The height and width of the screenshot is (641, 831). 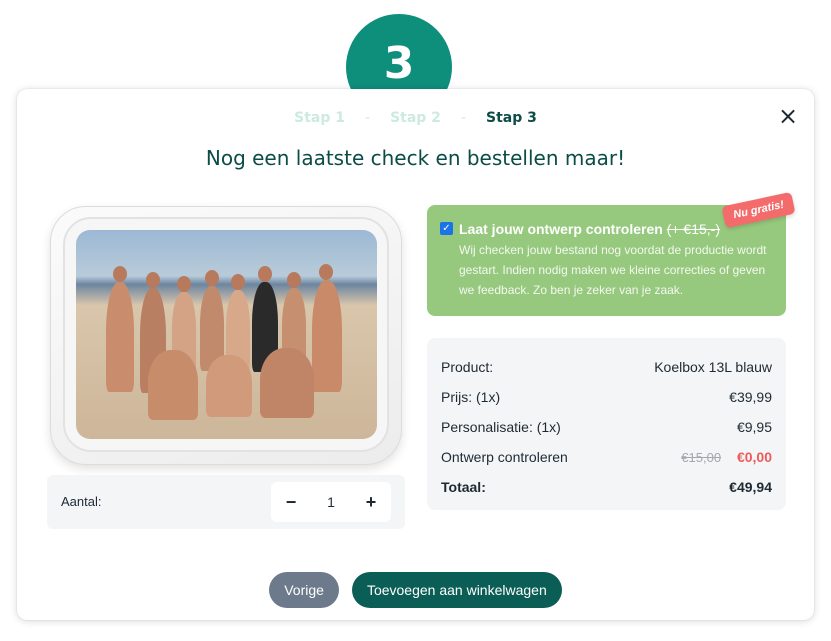 I want to click on total-label: Totaal:, so click(x=463, y=487).